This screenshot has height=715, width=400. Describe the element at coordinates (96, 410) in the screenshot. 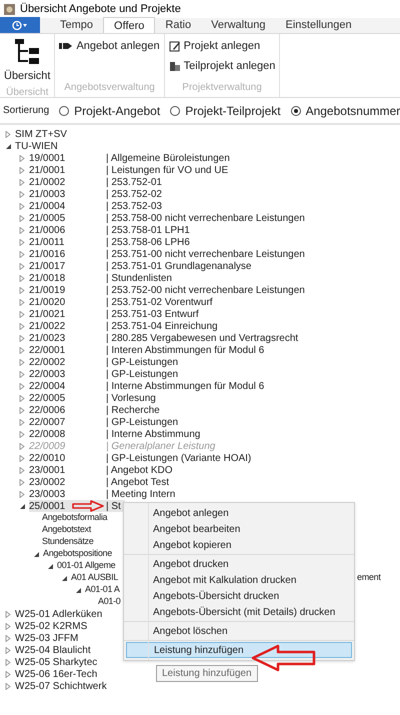

I see `tree-item: 22/0006 | Recherche` at that location.